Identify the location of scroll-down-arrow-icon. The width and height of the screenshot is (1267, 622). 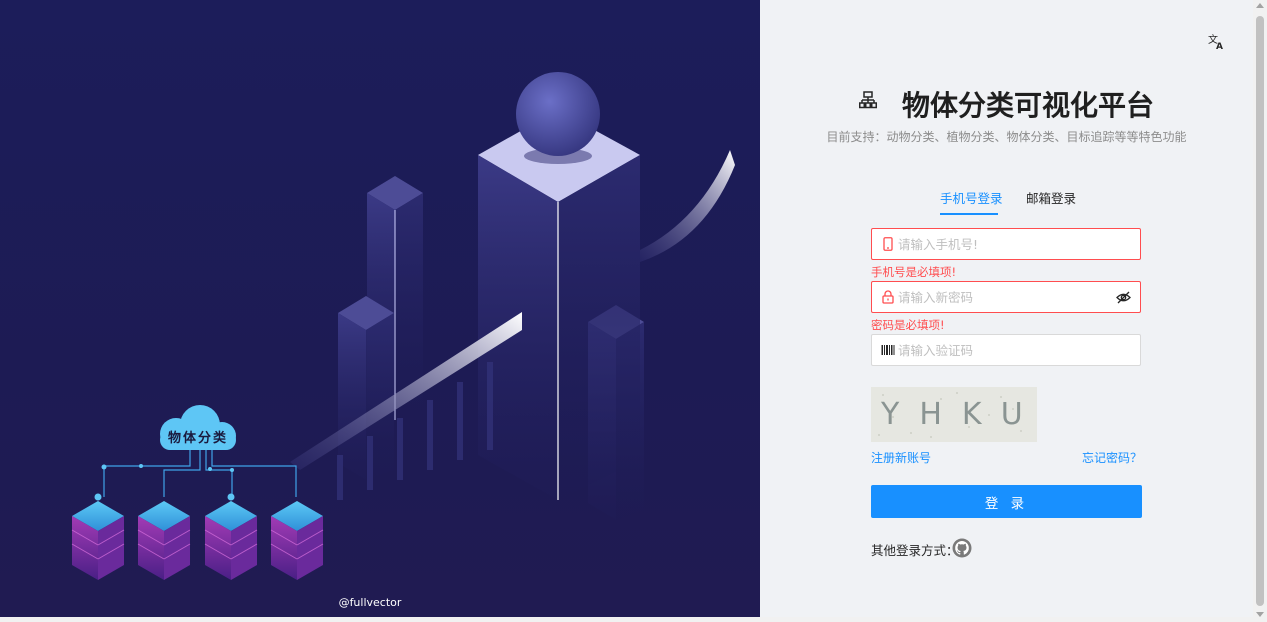
(1260, 614).